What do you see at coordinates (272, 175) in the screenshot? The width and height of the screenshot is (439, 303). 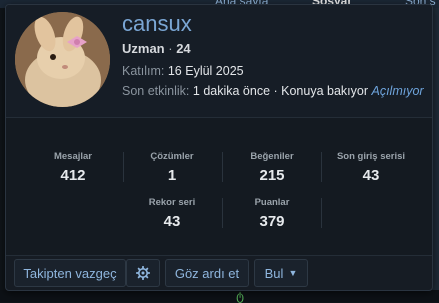 I see `stat-value: 215` at bounding box center [272, 175].